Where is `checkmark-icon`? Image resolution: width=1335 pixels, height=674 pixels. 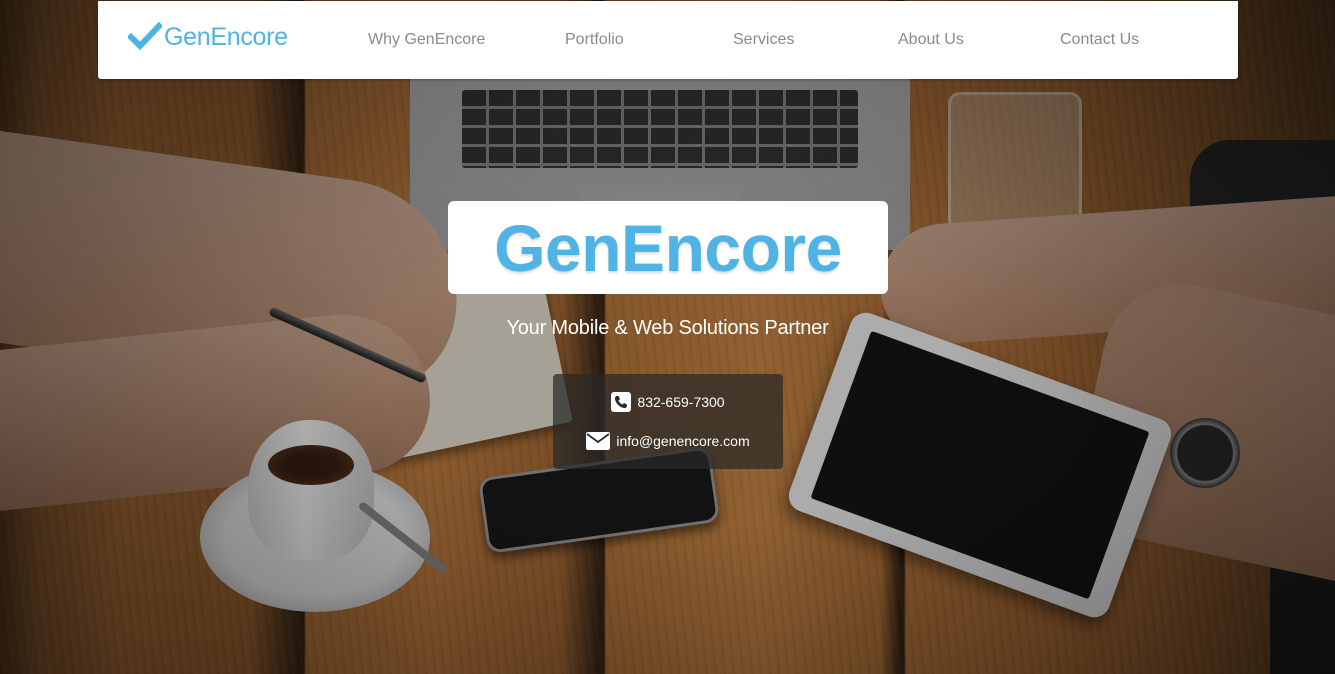
checkmark-icon is located at coordinates (145, 36).